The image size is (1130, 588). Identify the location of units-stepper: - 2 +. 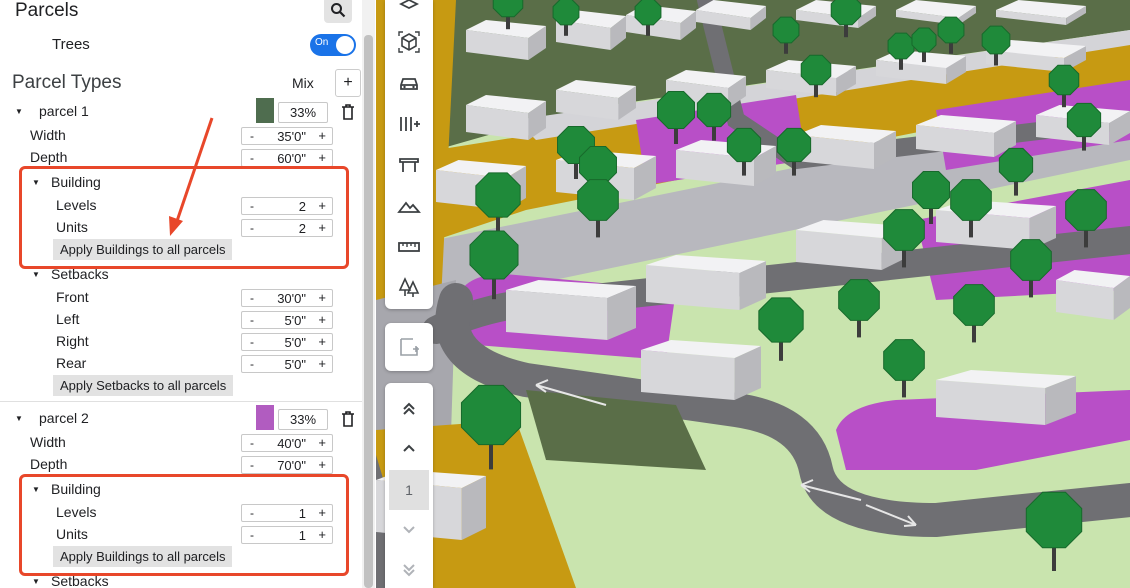
(287, 228).